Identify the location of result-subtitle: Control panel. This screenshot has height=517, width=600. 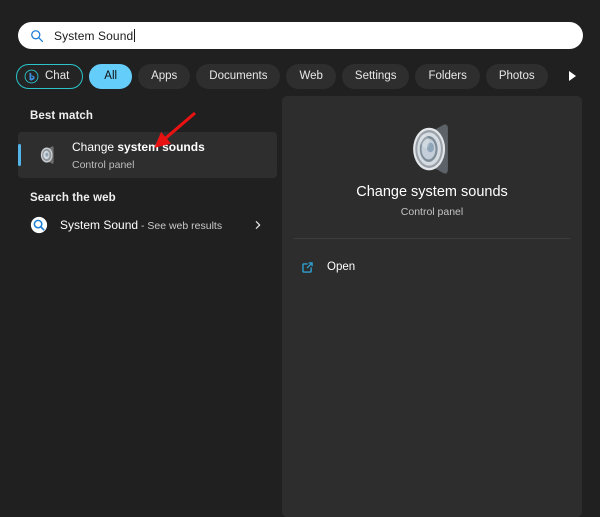
(103, 165).